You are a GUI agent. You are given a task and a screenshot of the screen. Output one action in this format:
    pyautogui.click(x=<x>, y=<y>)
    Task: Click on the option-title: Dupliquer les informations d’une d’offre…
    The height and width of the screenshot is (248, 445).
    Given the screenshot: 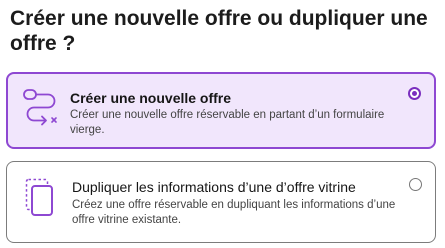 What is the action you would take?
    pyautogui.click(x=214, y=187)
    